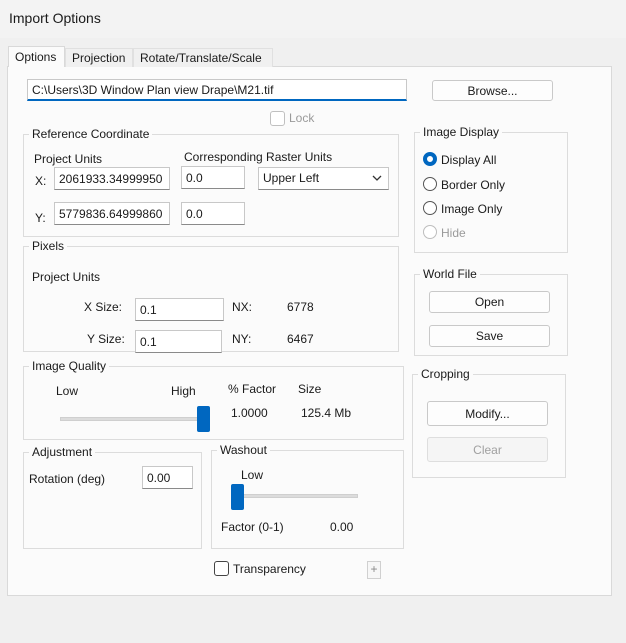 This screenshot has height=643, width=626. I want to click on project-y-input, so click(112, 213).